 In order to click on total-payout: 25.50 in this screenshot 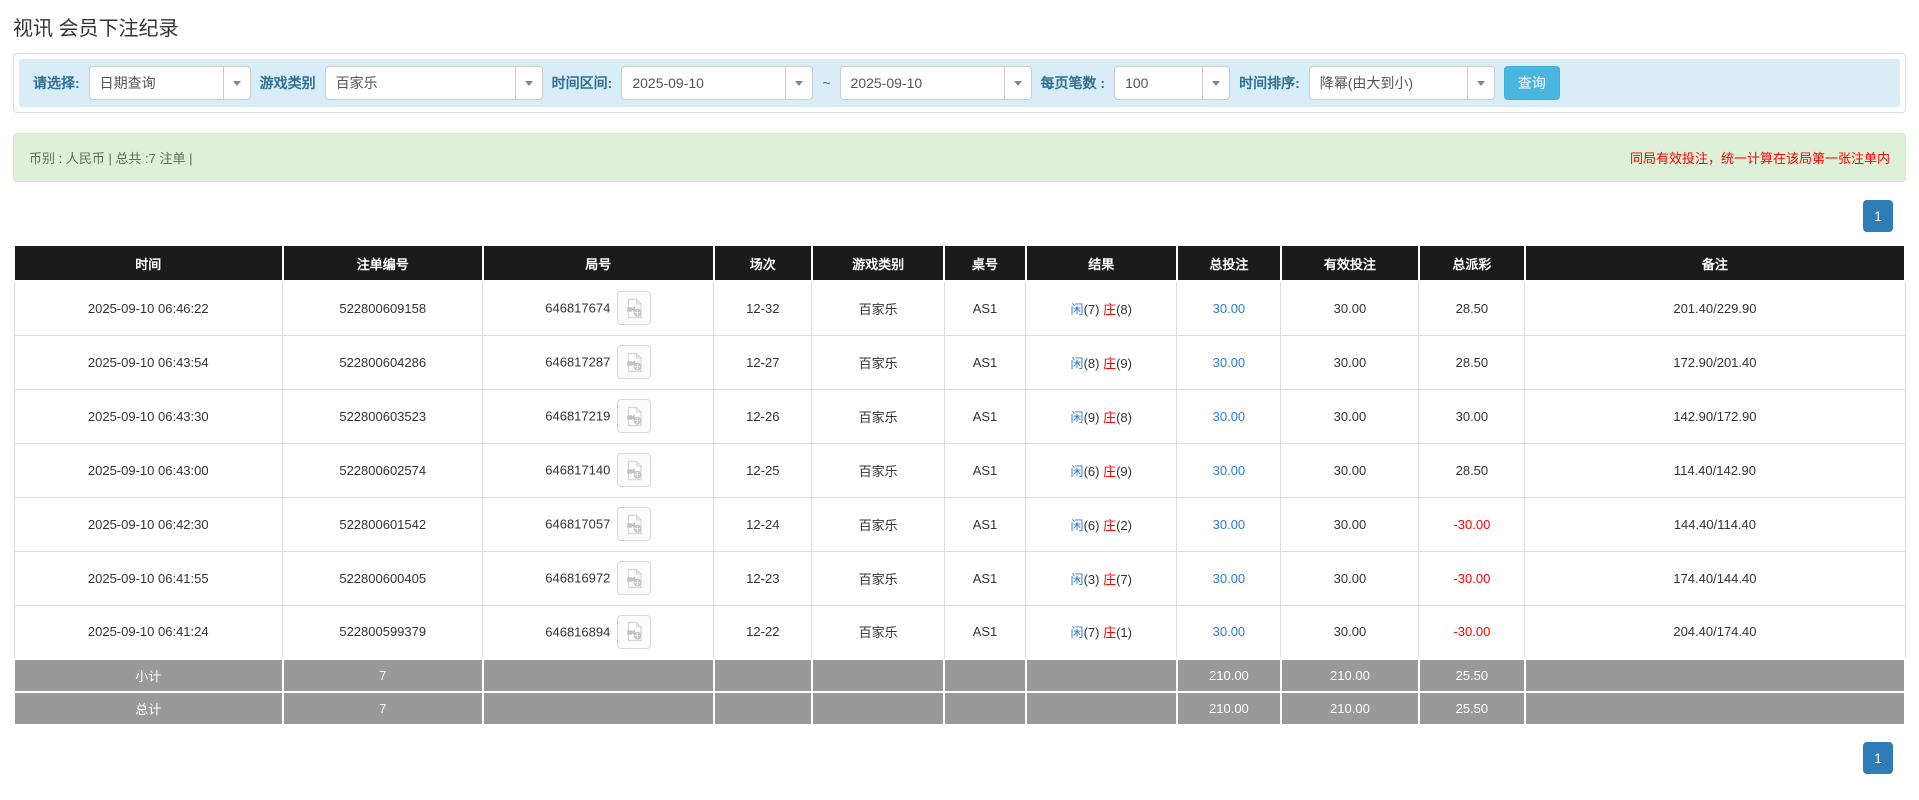, I will do `click(1471, 708)`.